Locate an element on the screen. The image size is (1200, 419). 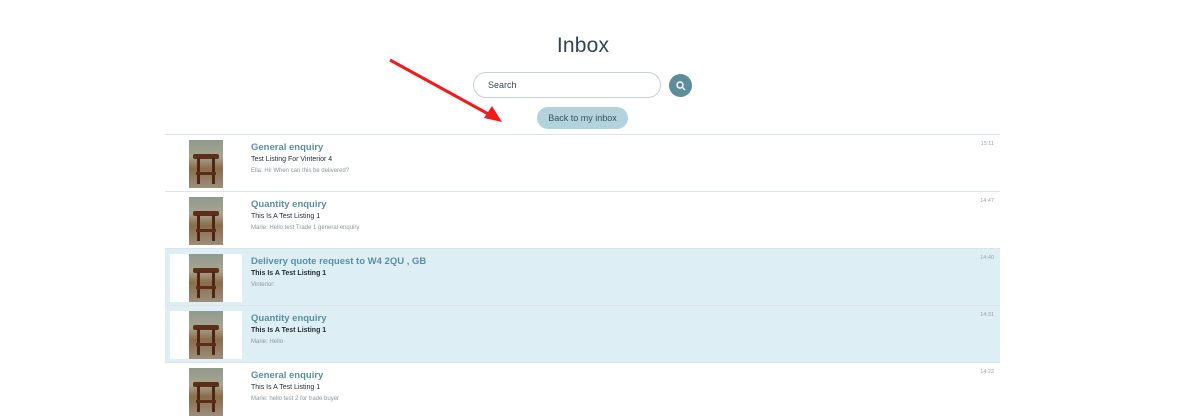
conversation-subject: Delivery quote request to W4 2QU , GB is located at coordinates (339, 261).